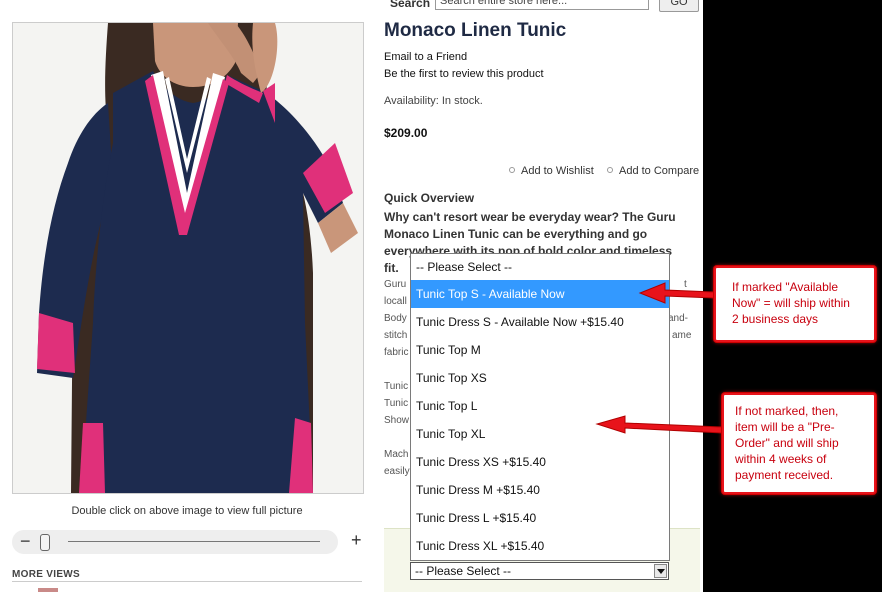  Describe the element at coordinates (784, 475) in the screenshot. I see `callout-line: payment received.` at that location.